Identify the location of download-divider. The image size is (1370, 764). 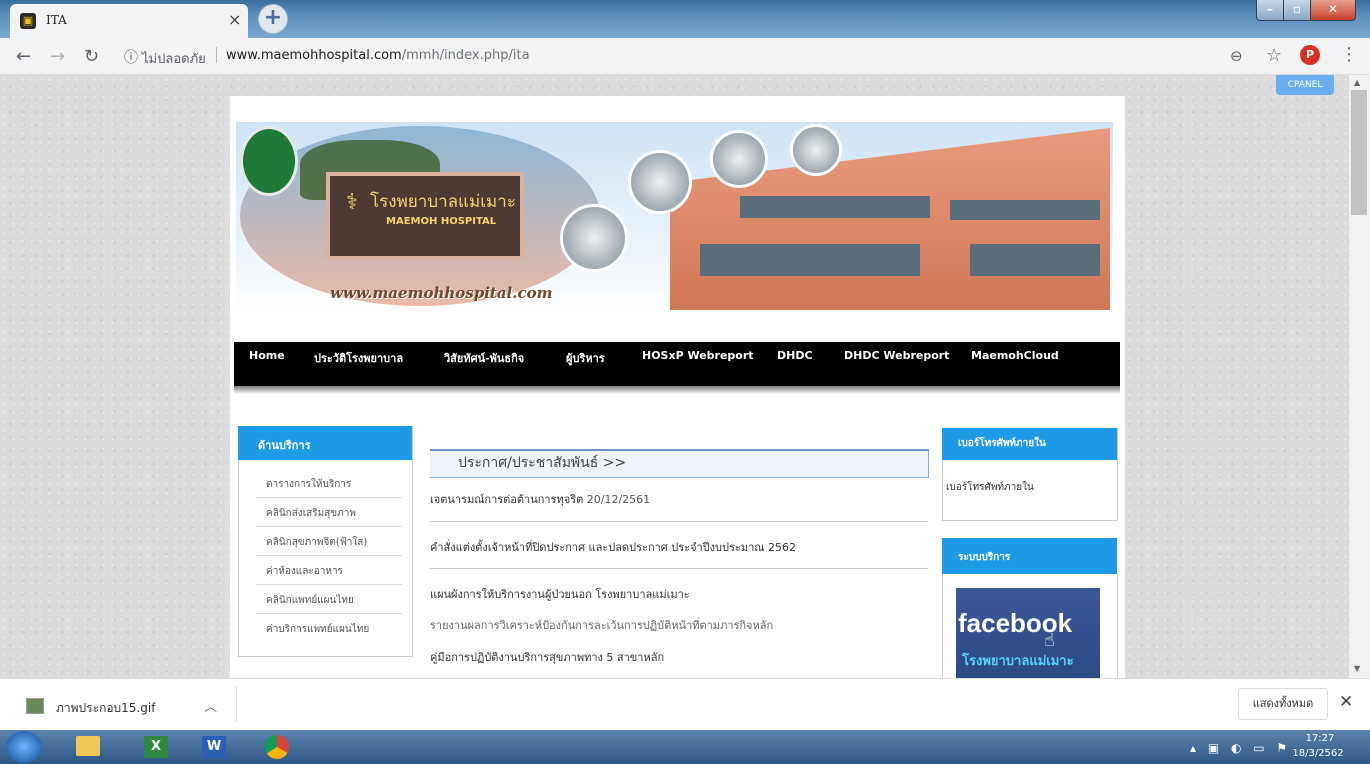
(236, 704).